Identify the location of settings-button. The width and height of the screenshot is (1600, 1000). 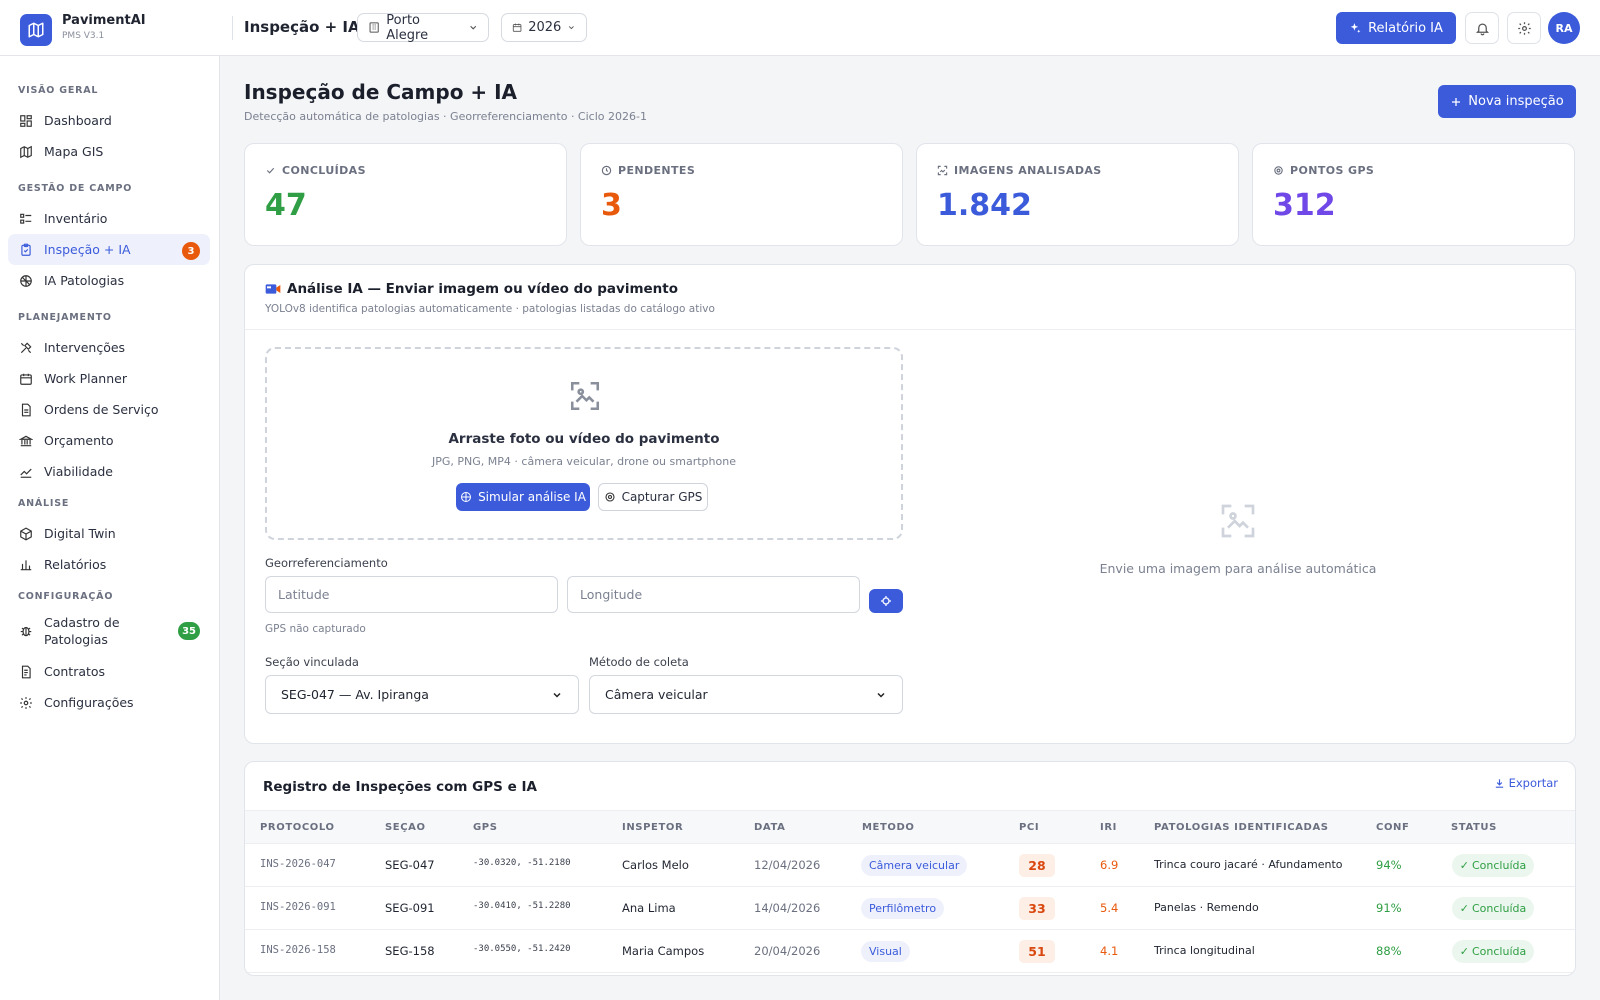
(1524, 28).